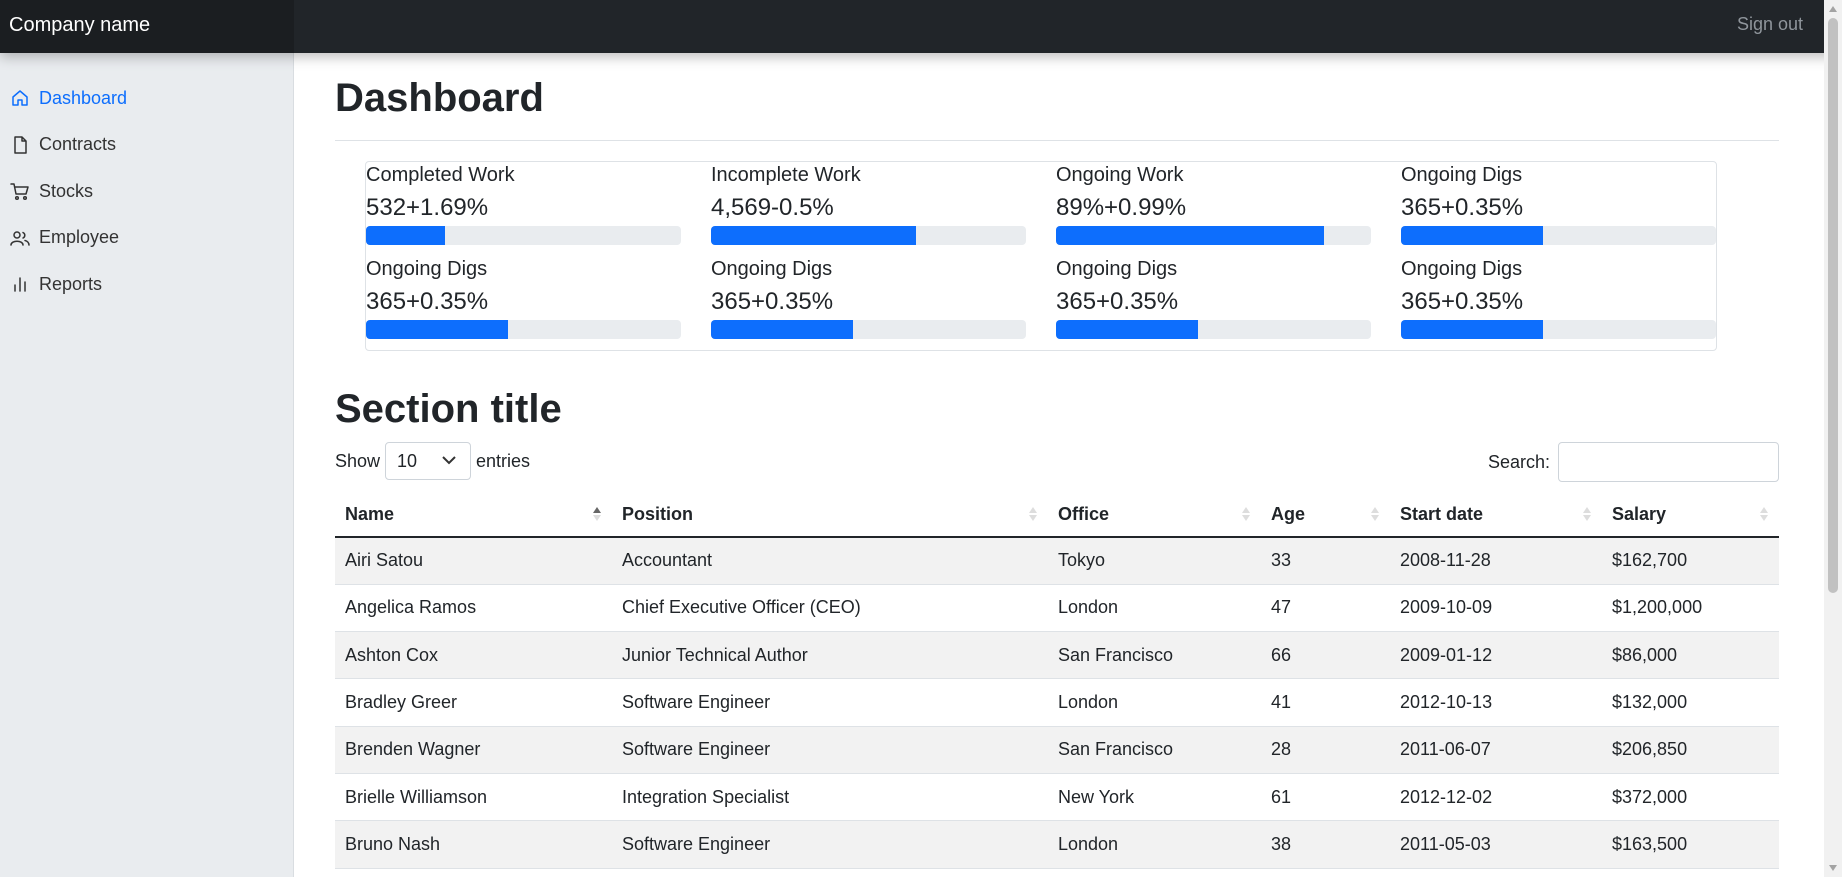 This screenshot has width=1842, height=877. I want to click on file-icon, so click(20, 145).